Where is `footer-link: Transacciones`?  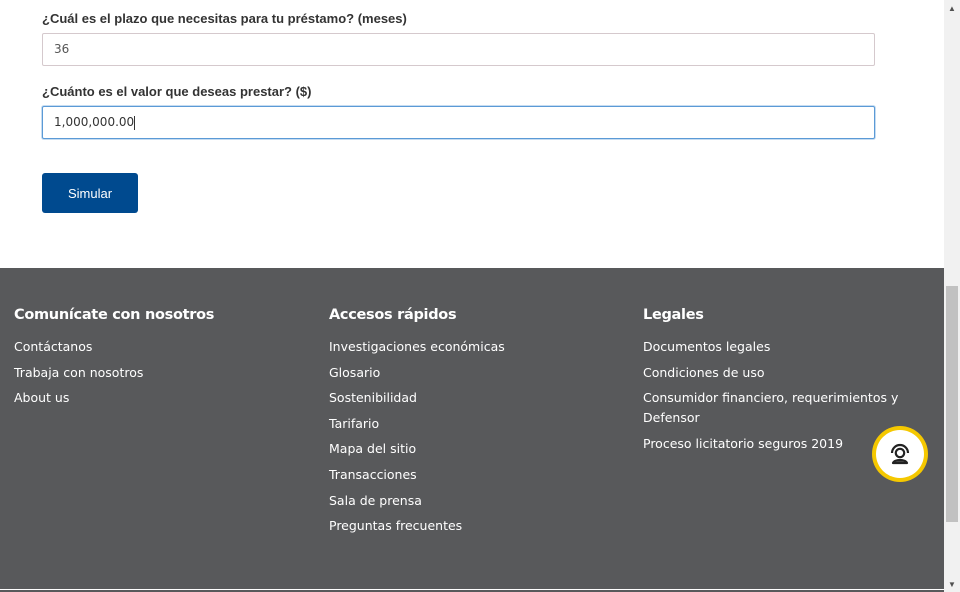
footer-link: Transacciones is located at coordinates (417, 475).